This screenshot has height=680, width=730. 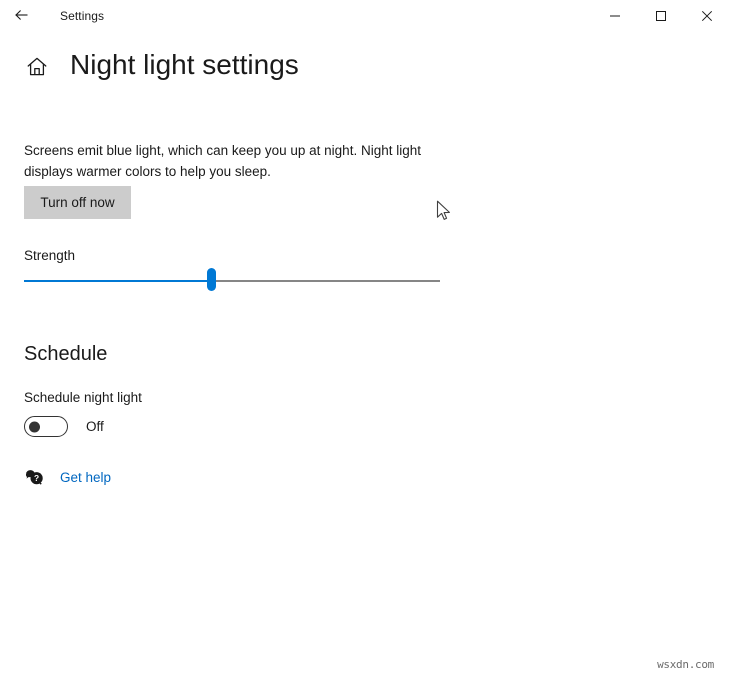 I want to click on schedule-night-light-toggle, so click(x=46, y=426).